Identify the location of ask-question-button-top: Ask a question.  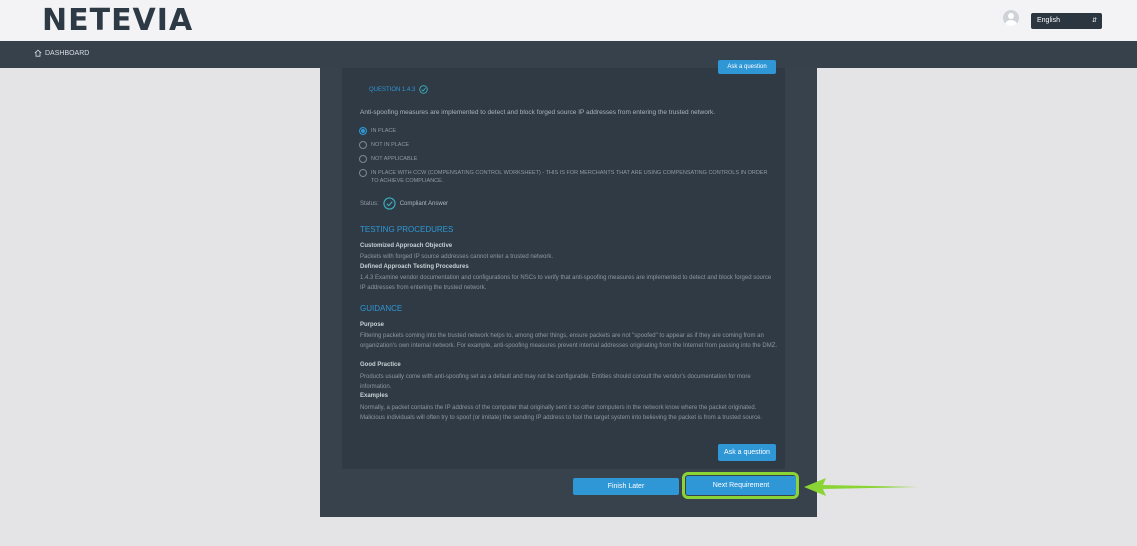
(747, 67).